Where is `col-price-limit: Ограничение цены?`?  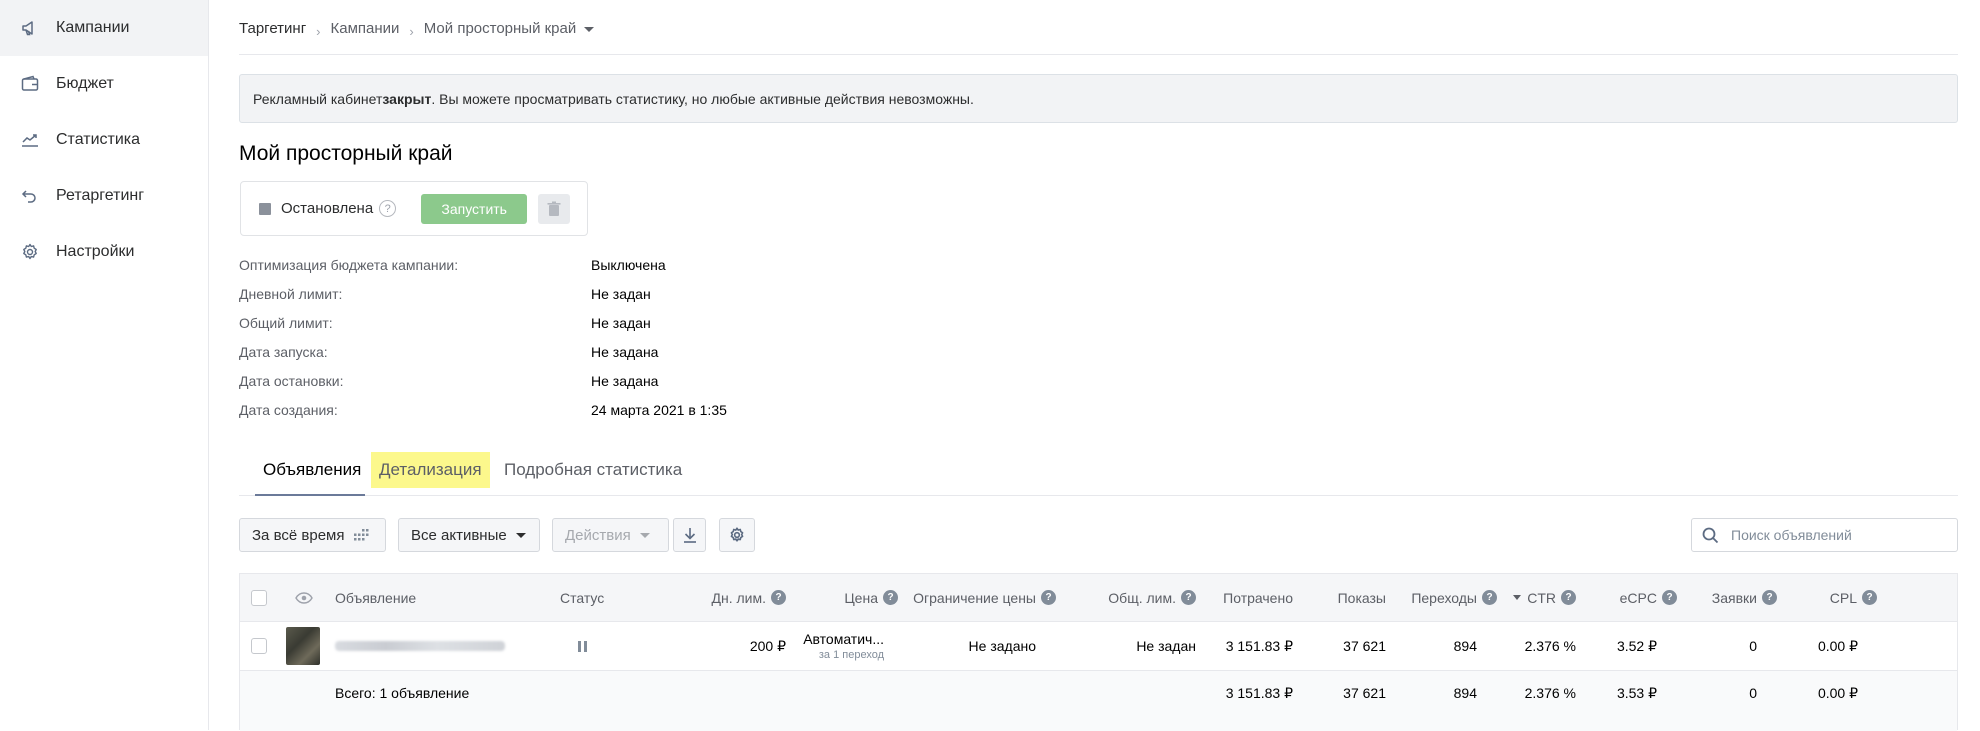 col-price-limit: Ограничение цены? is located at coordinates (978, 597).